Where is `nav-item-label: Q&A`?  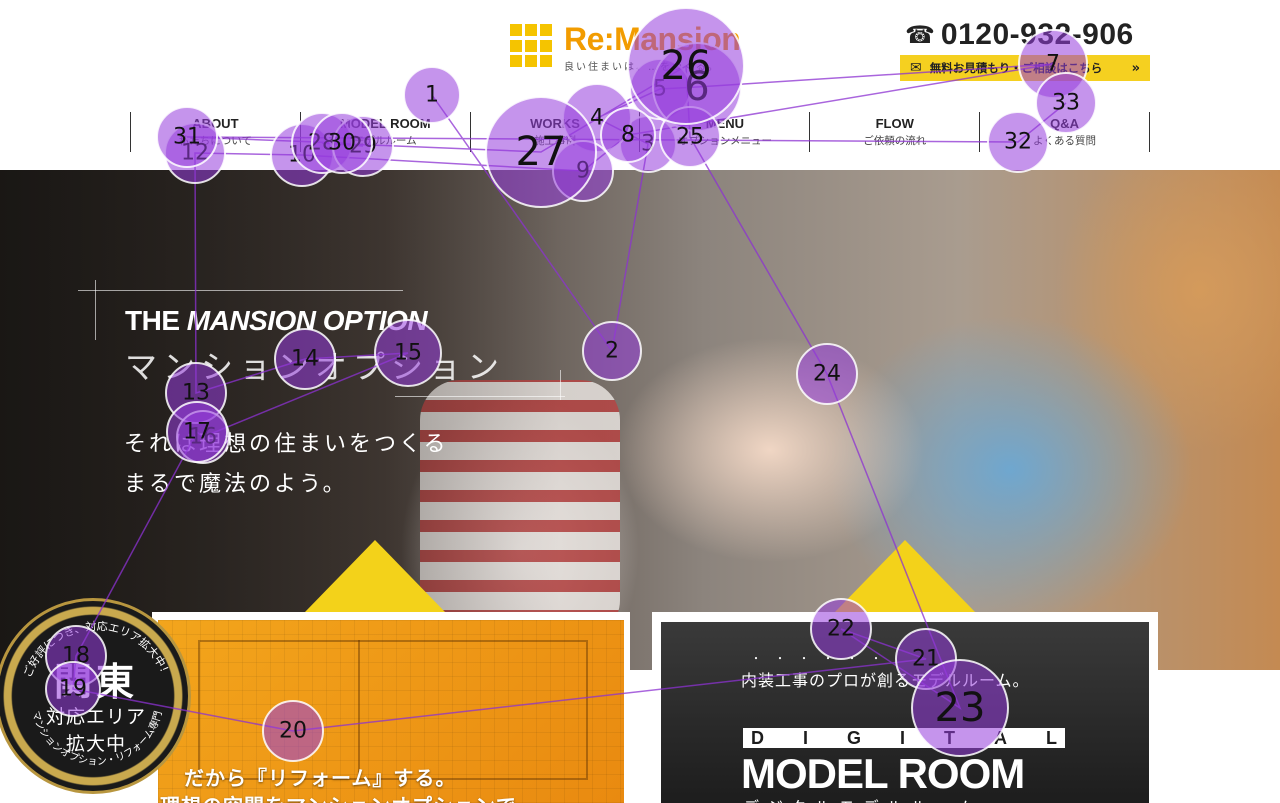 nav-item-label: Q&A is located at coordinates (1064, 123).